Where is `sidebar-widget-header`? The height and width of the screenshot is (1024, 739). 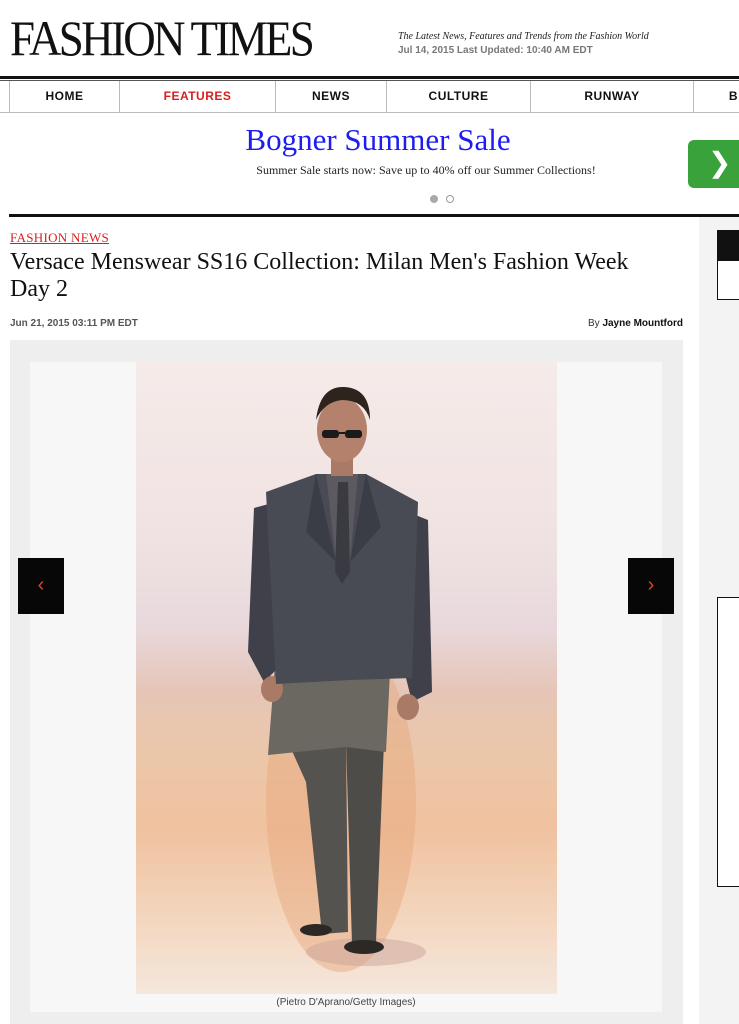
sidebar-widget-header is located at coordinates (728, 246).